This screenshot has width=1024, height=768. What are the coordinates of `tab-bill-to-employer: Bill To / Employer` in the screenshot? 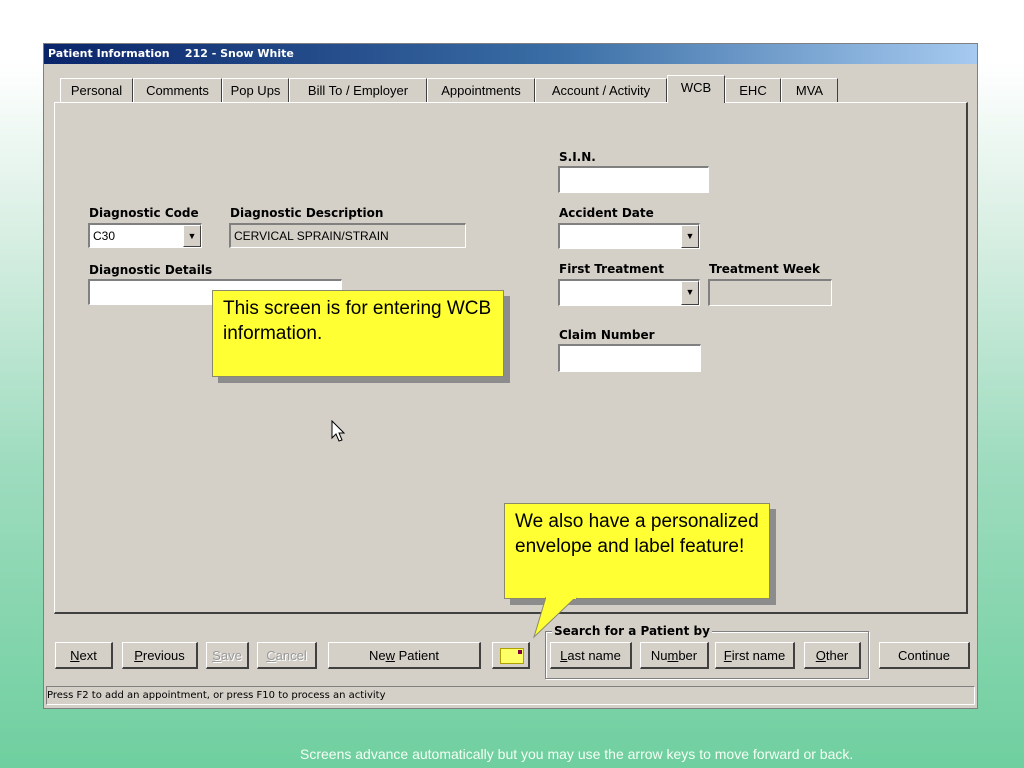 It's located at (358, 90).